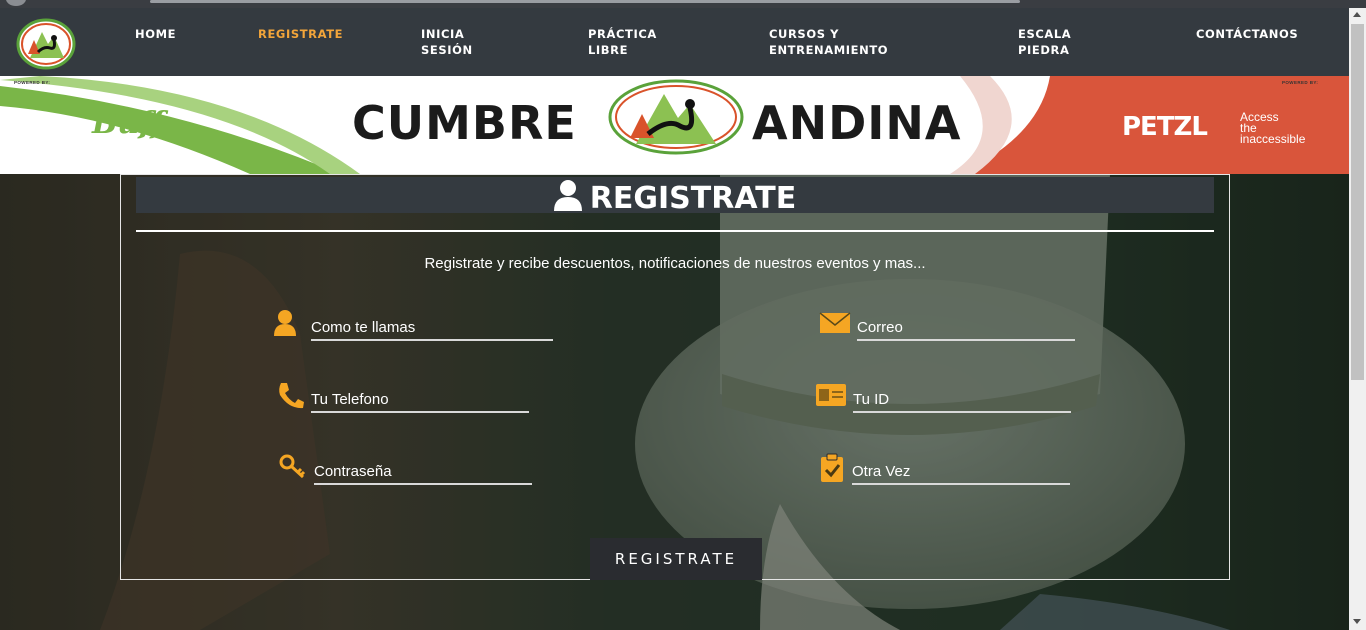  Describe the element at coordinates (961, 472) in the screenshot. I see `password-confirm-input` at that location.